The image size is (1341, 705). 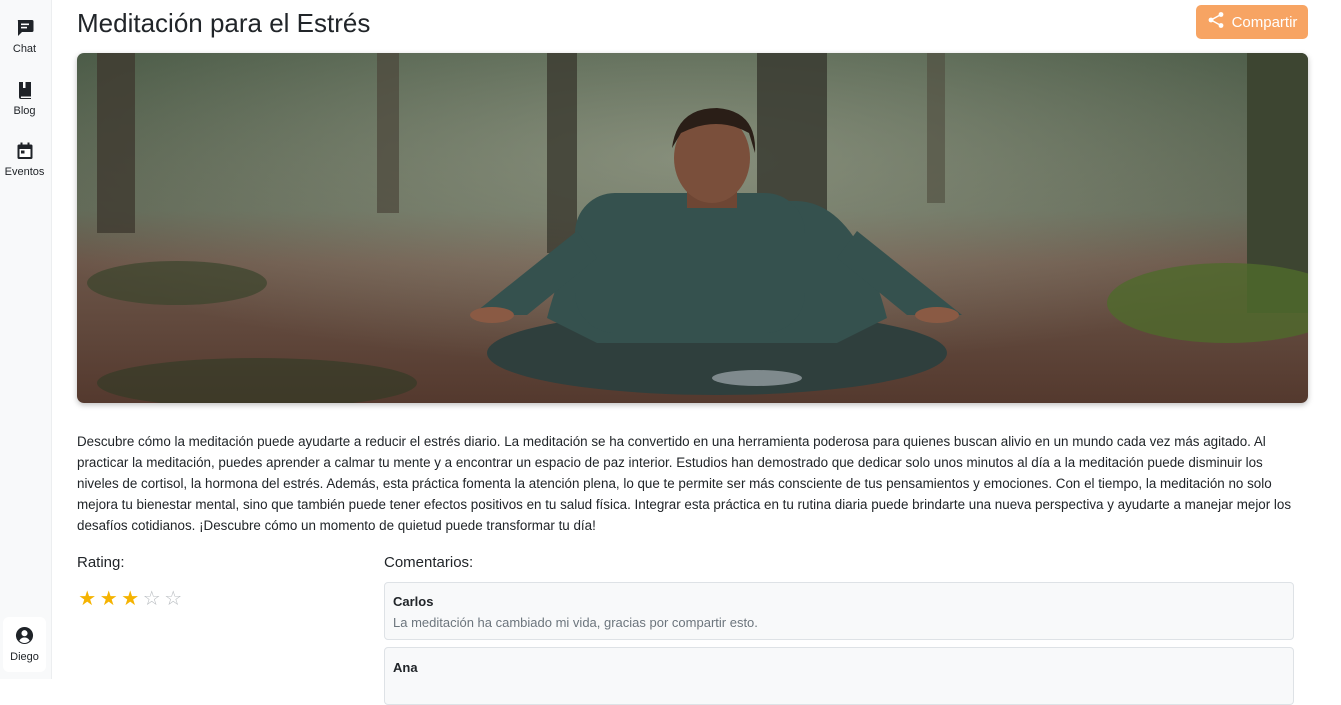 I want to click on rating-stars: ★ ★ ★ ☆ ☆, so click(x=130, y=599).